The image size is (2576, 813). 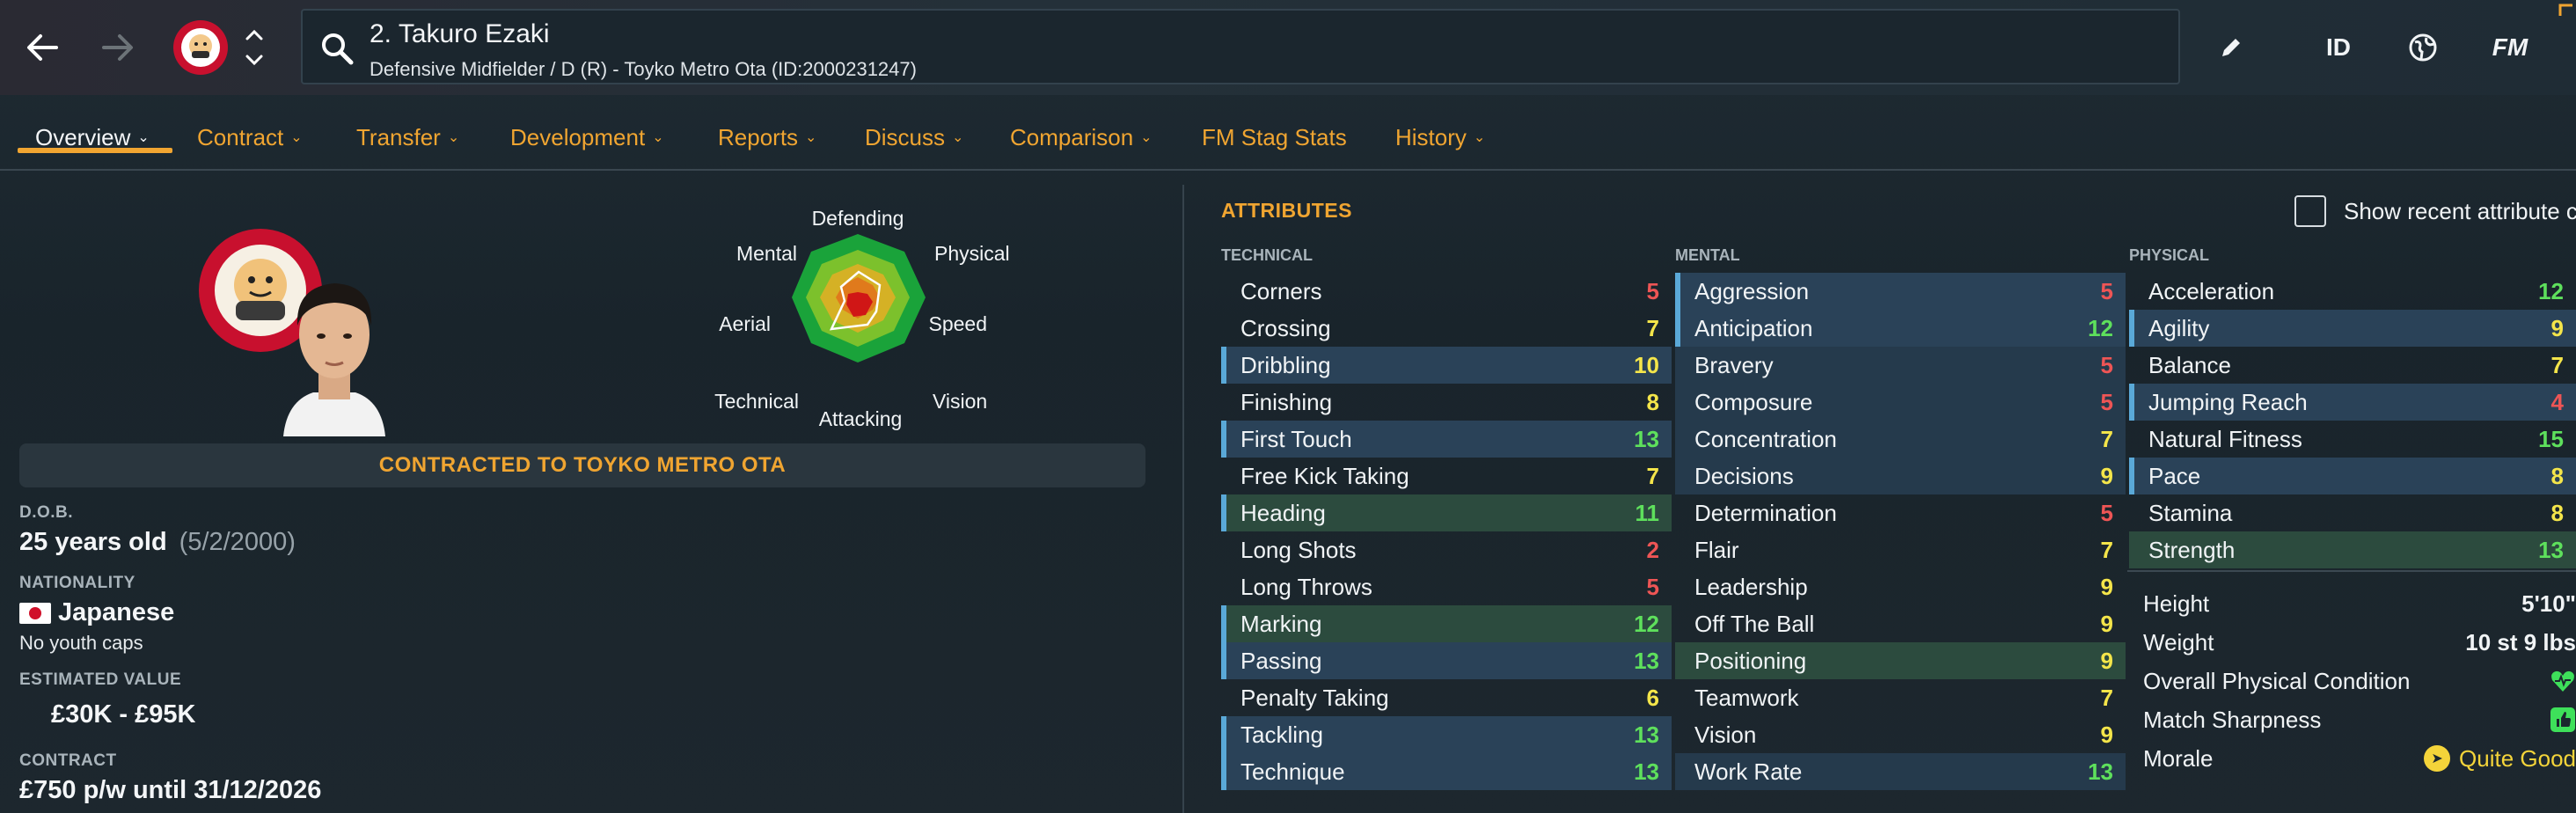 What do you see at coordinates (2352, 402) in the screenshot?
I see `attribute-row-jumping-reach: Jumping Reach 4` at bounding box center [2352, 402].